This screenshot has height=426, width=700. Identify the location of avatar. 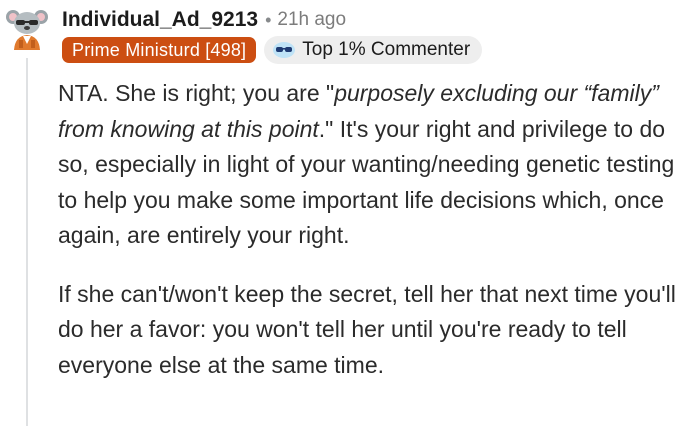
(27, 29).